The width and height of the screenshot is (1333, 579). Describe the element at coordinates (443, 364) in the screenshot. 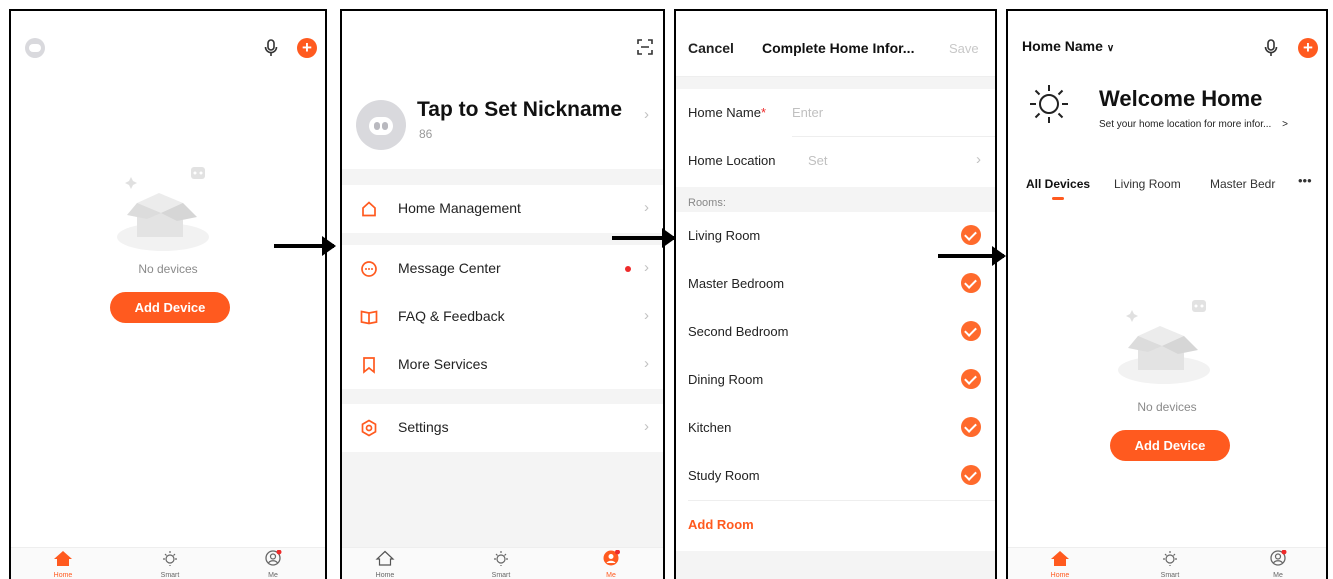

I see `menu-label: More Services` at that location.